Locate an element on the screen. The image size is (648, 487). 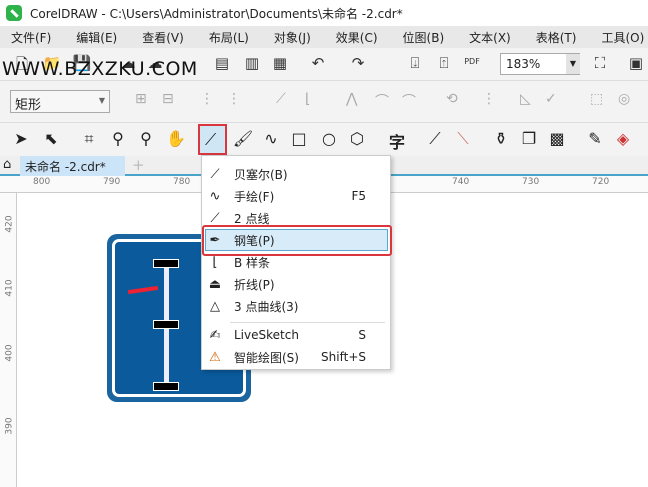
menu-file: 文件(F) is located at coordinates (31, 37).